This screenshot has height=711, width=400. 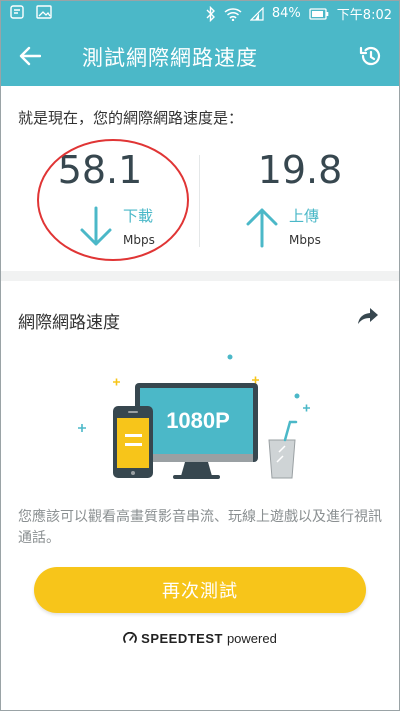 What do you see at coordinates (300, 170) in the screenshot?
I see `upload-value: 19.8` at bounding box center [300, 170].